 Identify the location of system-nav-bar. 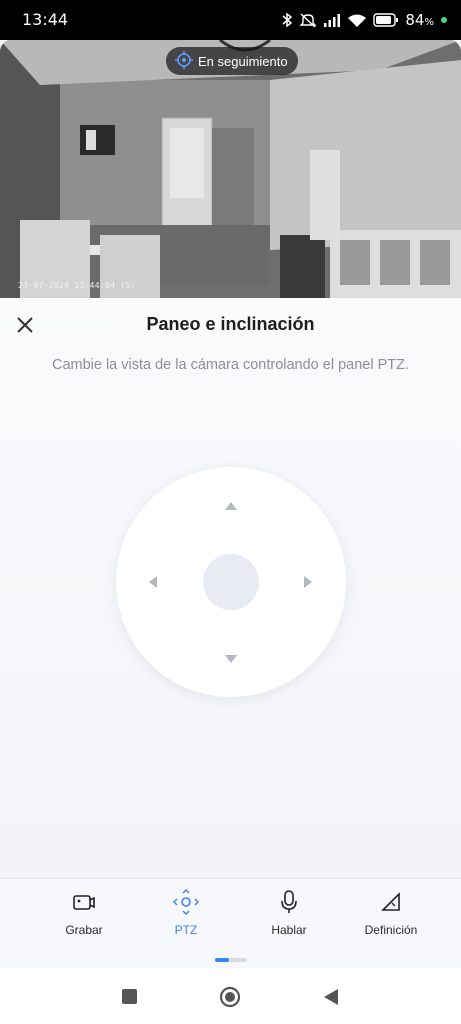
(230, 996).